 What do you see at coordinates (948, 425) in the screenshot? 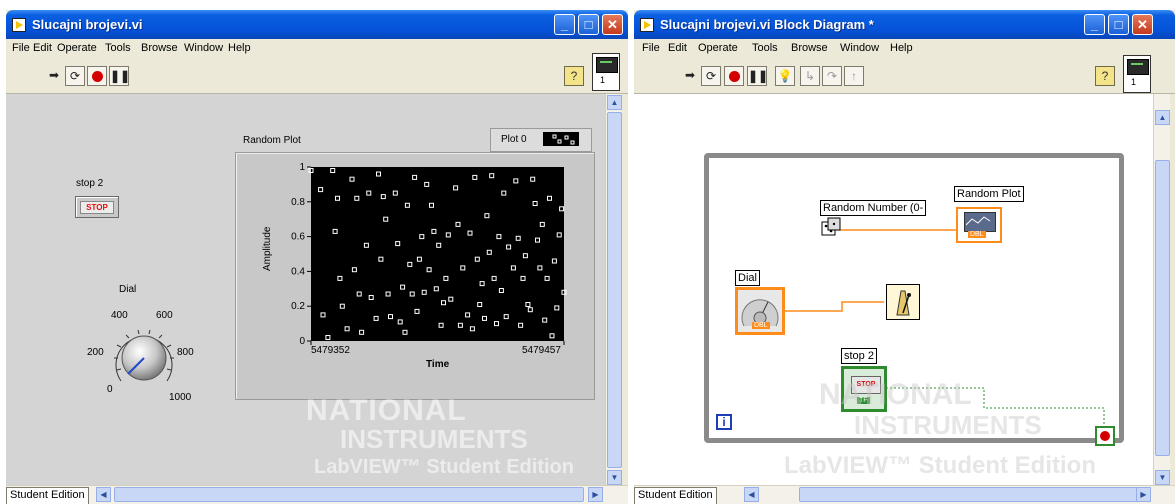
I see `watermark-instruments: INSTRUMENTS` at bounding box center [948, 425].